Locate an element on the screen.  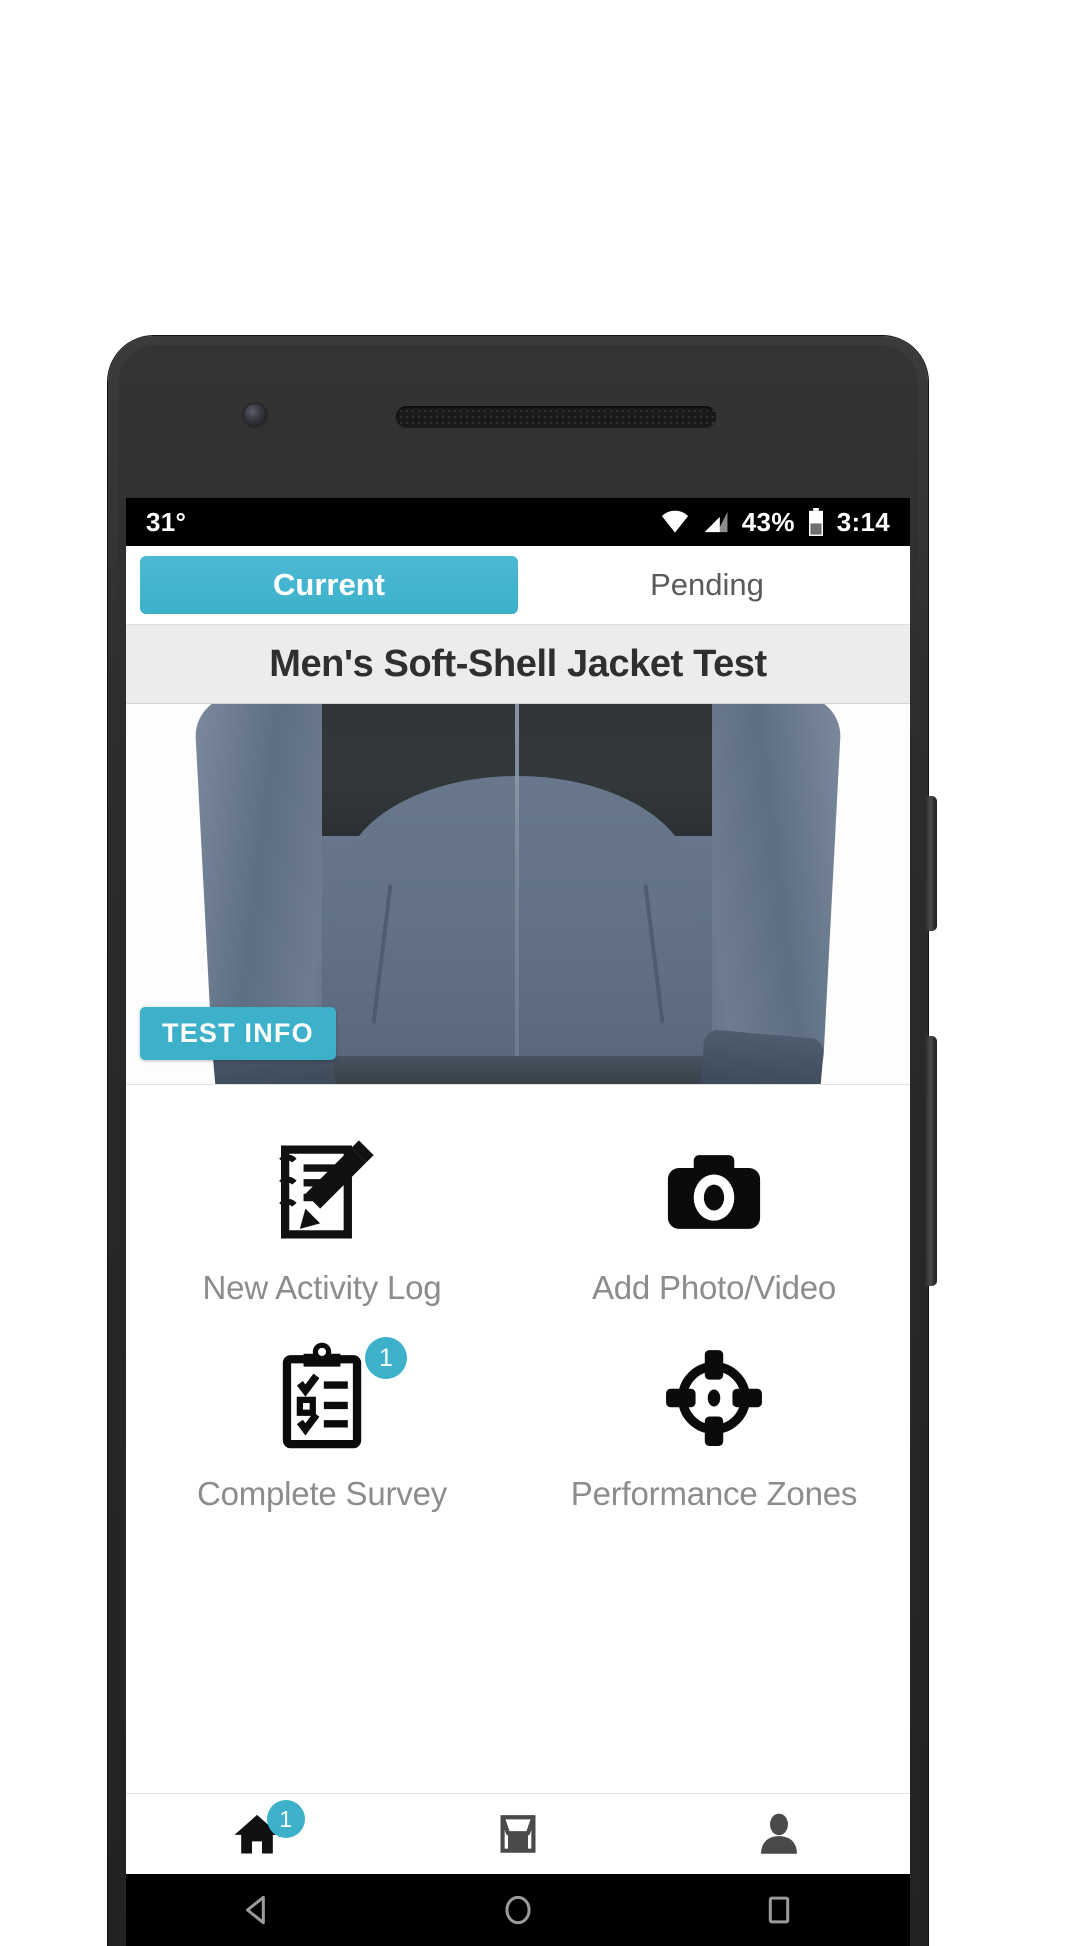
page-title-bar: Men's Soft-Shell Jacket Test is located at coordinates (518, 664).